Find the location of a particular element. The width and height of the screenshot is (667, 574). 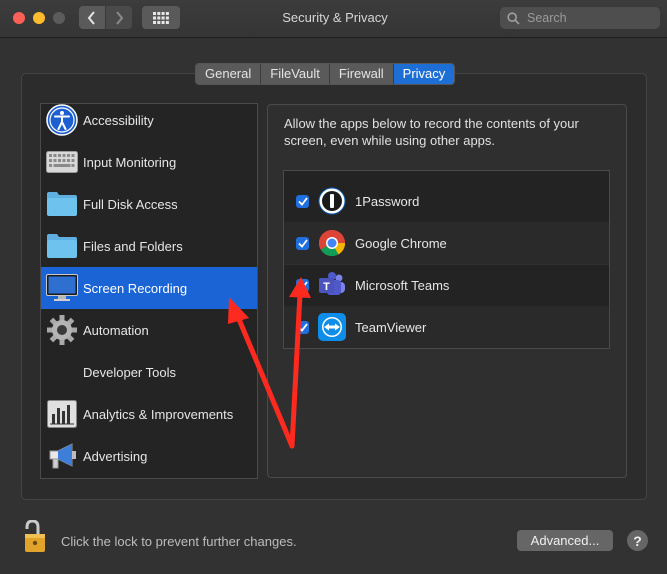

teamviewer-icon is located at coordinates (332, 327).